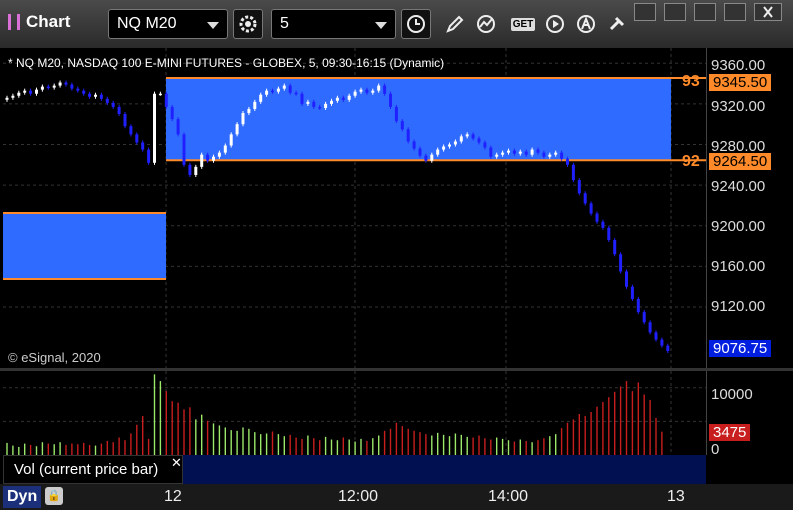 Image resolution: width=793 pixels, height=510 pixels. What do you see at coordinates (455, 24) in the screenshot?
I see `pencil-icon` at bounding box center [455, 24].